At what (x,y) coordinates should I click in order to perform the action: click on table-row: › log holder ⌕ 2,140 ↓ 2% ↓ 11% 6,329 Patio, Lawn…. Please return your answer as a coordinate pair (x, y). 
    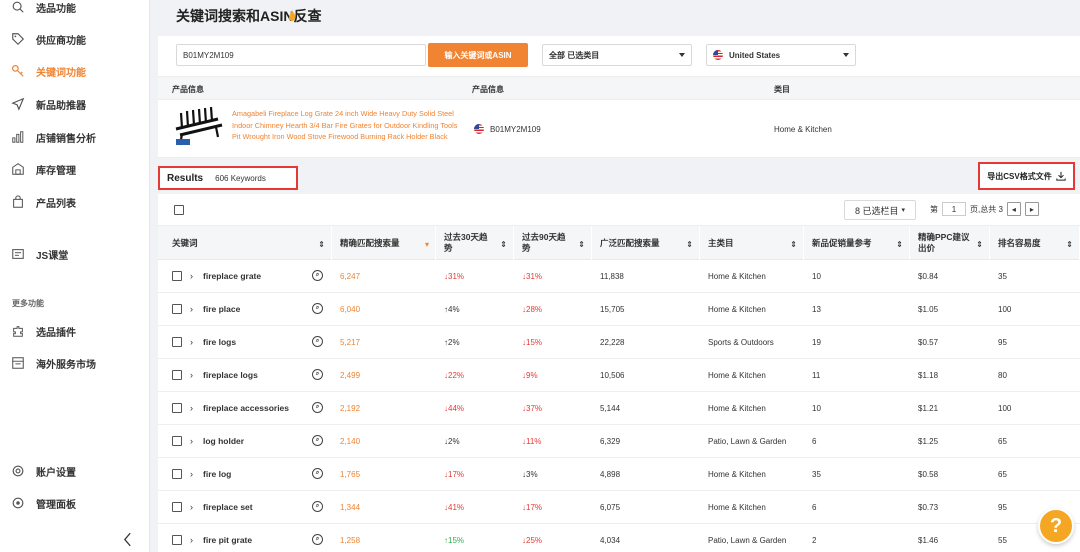
    Looking at the image, I should click on (619, 441).